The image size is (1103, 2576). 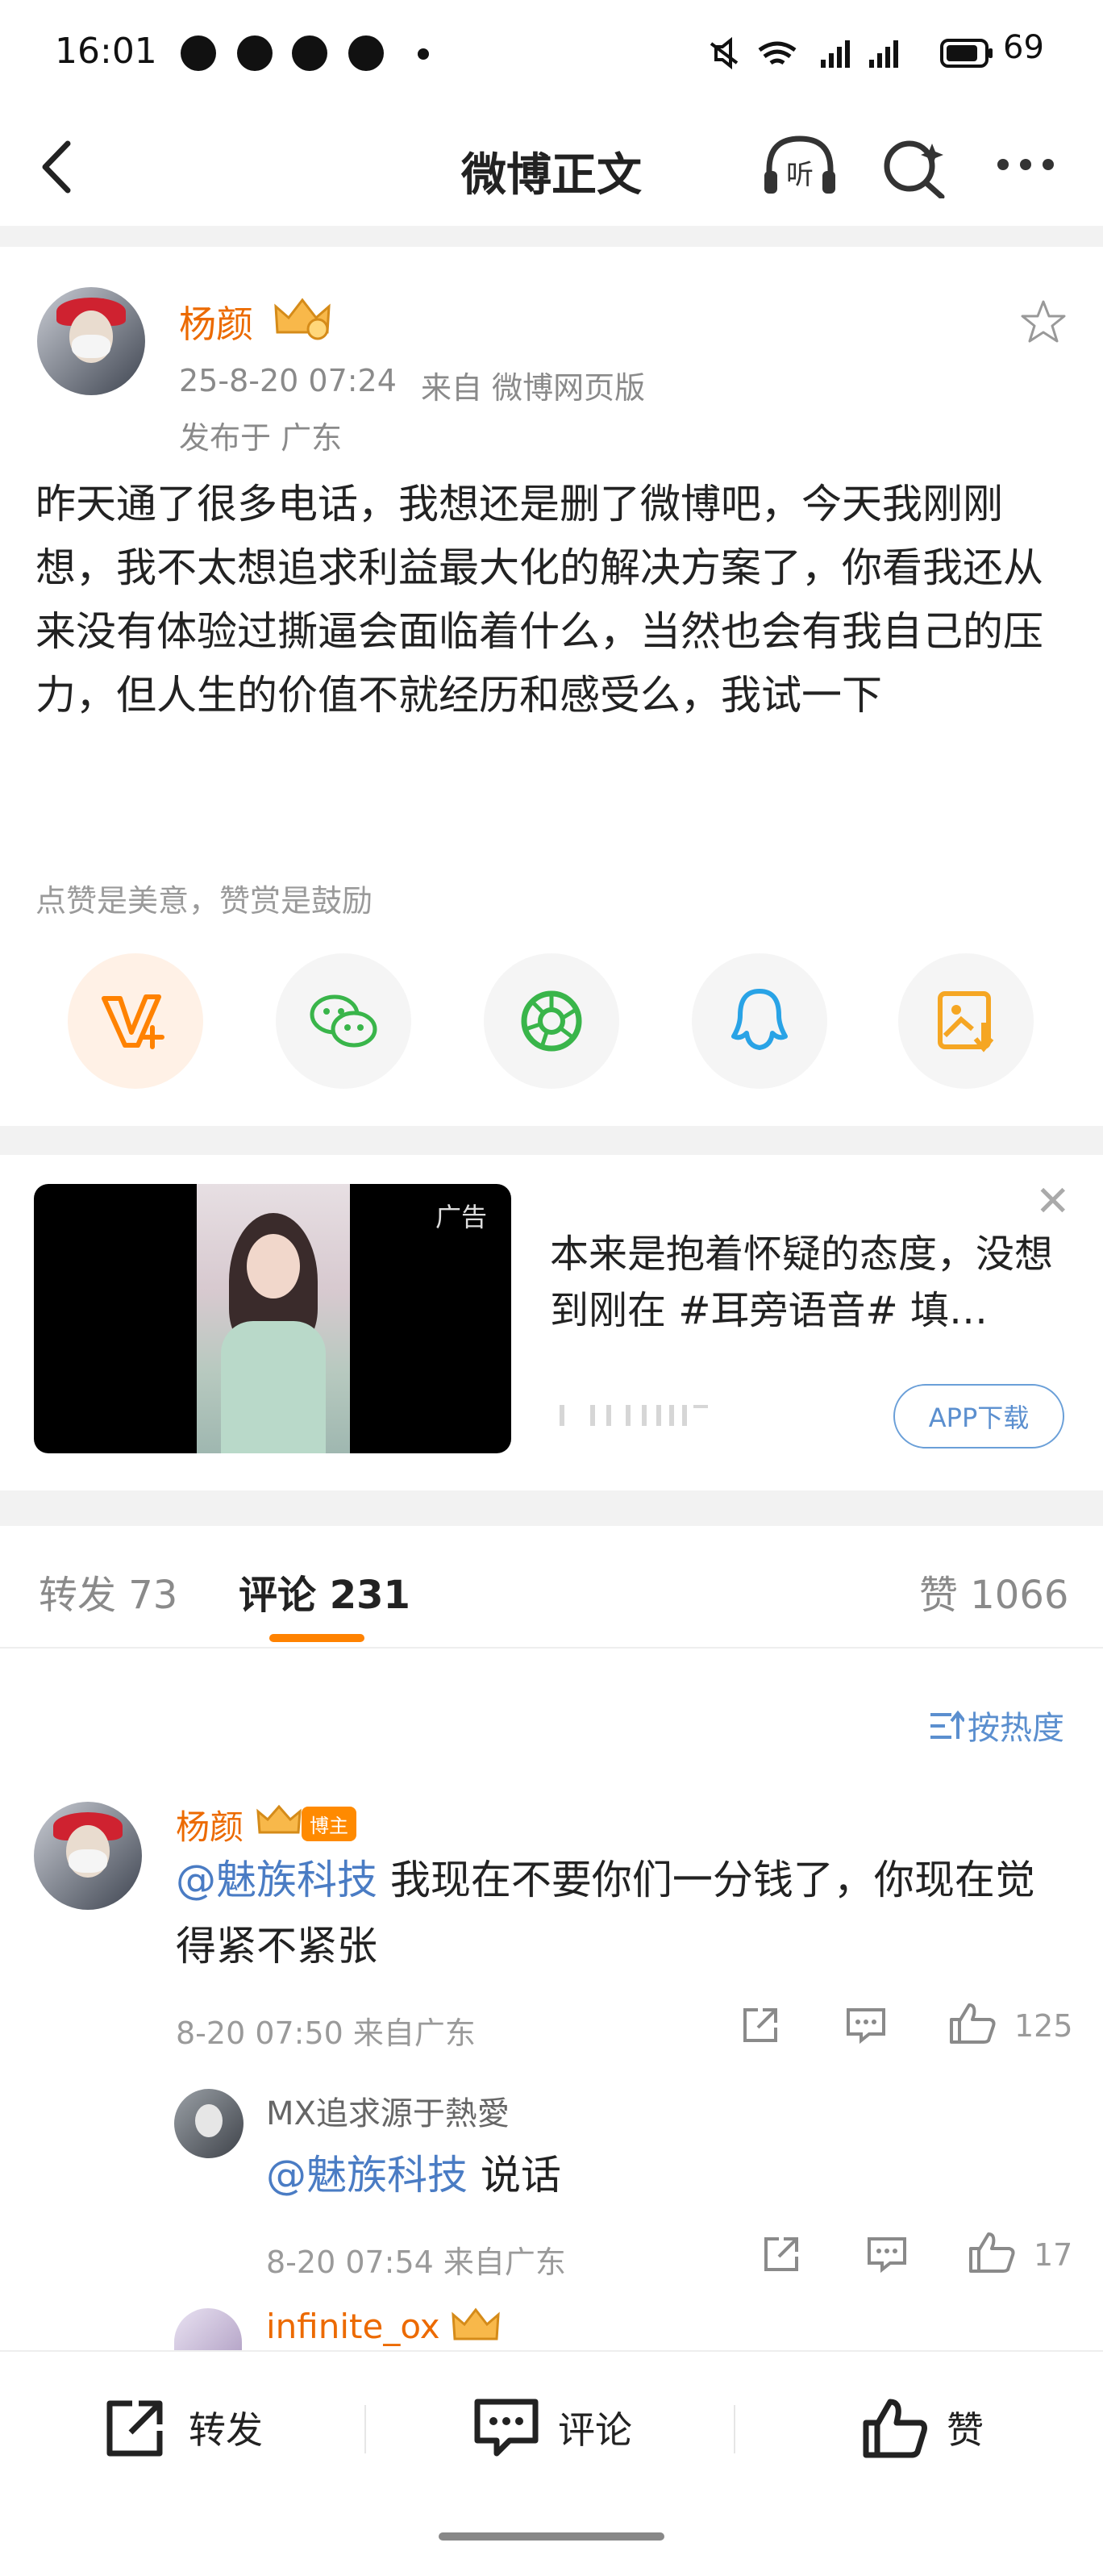 I want to click on listen-icon: 听, so click(x=800, y=166).